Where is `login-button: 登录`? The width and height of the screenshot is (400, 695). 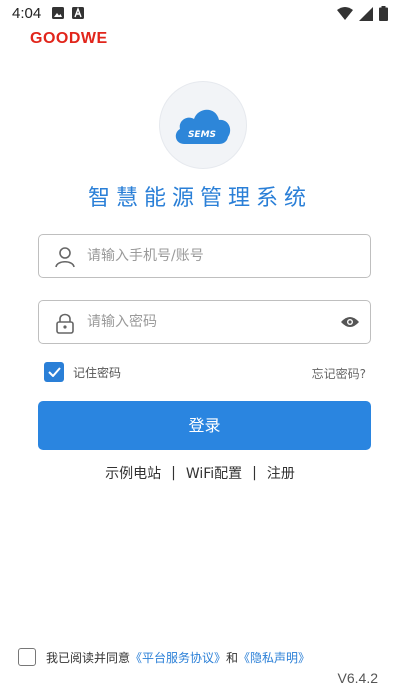
login-button: 登录 is located at coordinates (204, 425).